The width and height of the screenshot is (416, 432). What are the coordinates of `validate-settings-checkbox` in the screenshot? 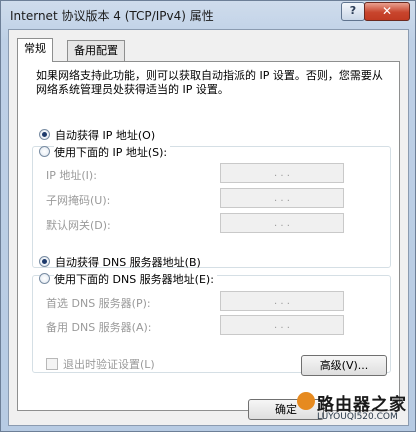 It's located at (52, 364).